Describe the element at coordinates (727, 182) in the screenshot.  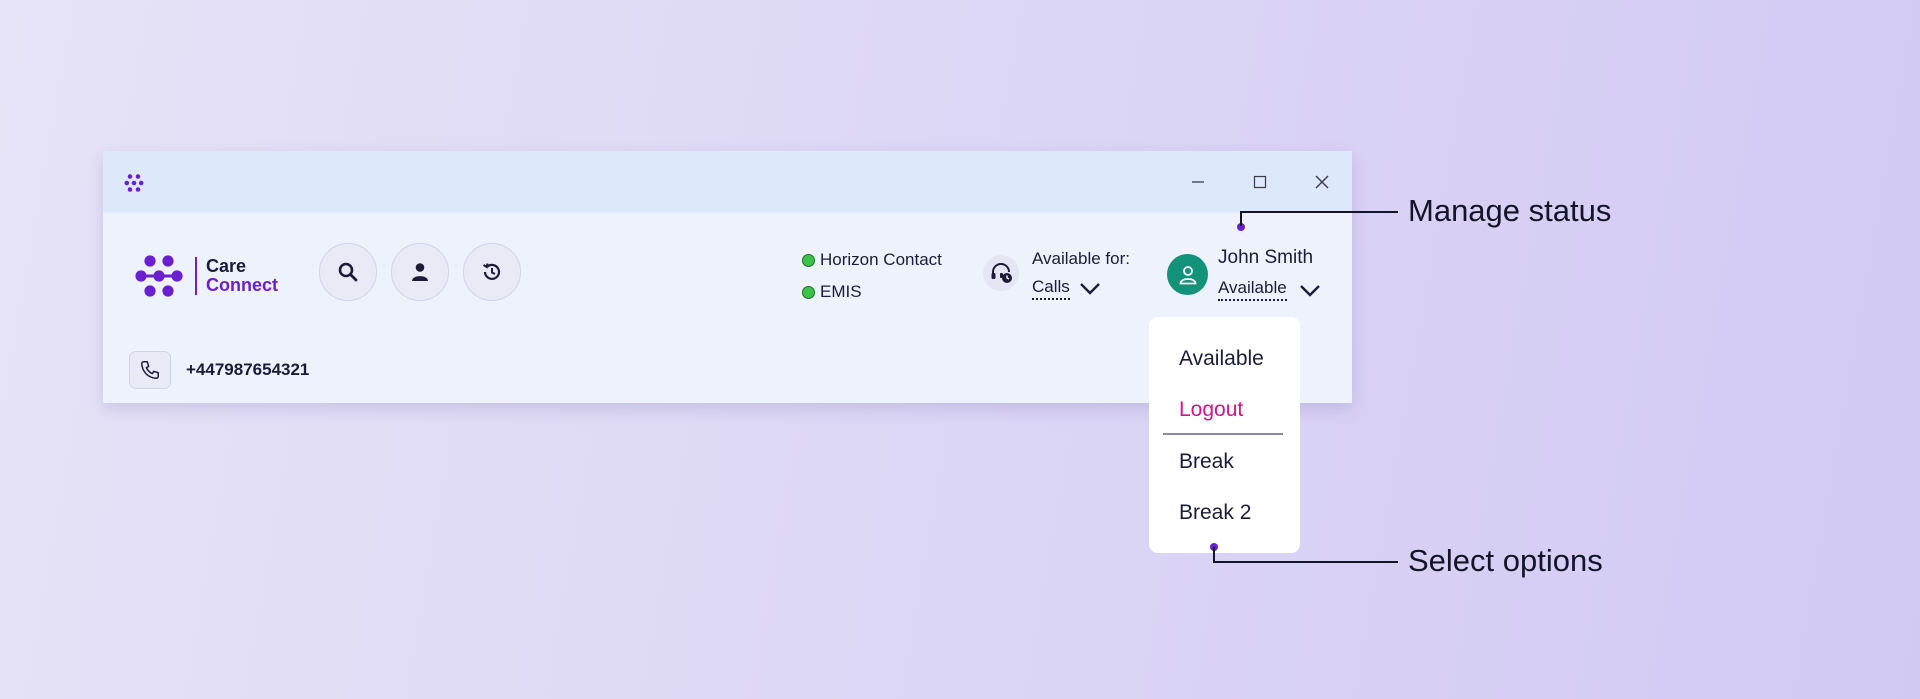
I see `title-bar` at that location.